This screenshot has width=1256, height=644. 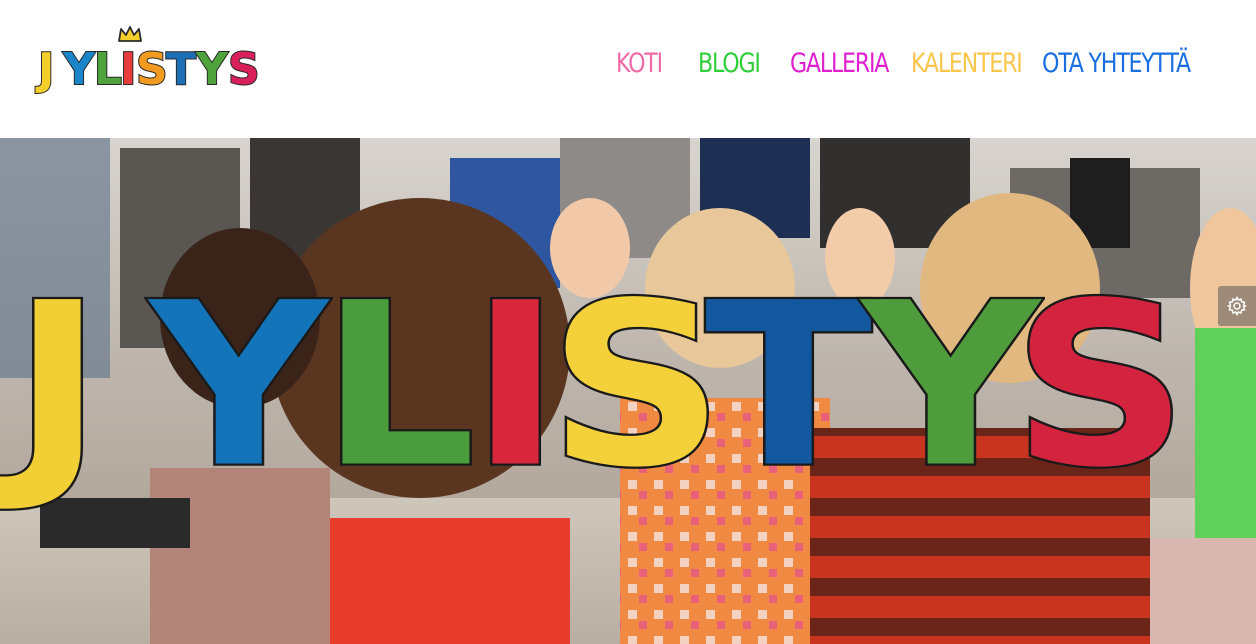 I want to click on gear-icon, so click(x=1237, y=306).